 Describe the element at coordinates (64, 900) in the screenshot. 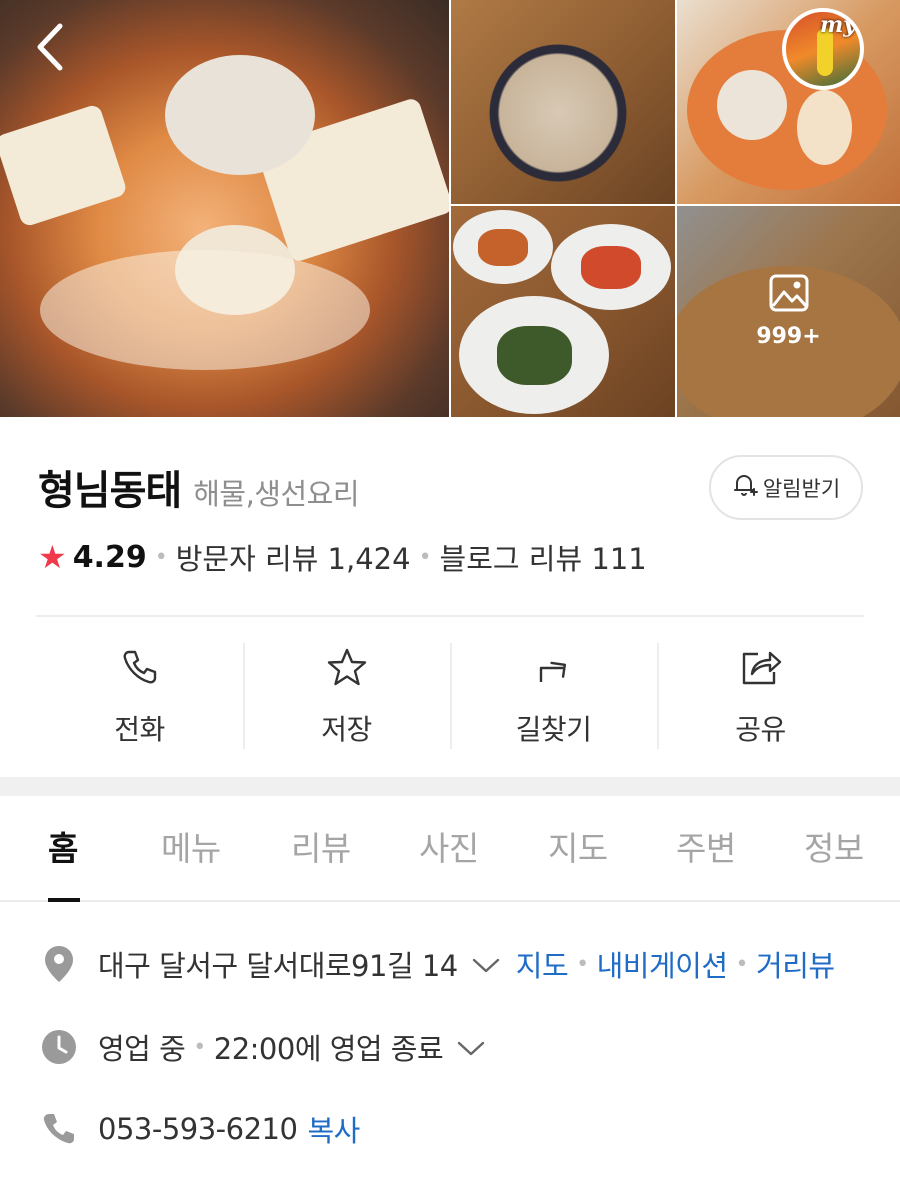

I see `active-tab-indicator` at that location.